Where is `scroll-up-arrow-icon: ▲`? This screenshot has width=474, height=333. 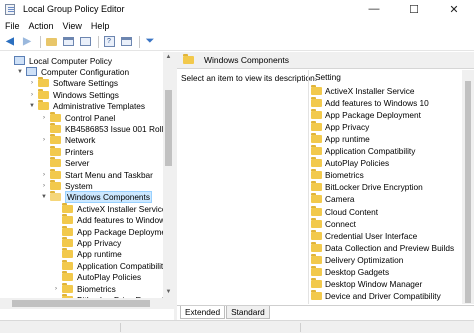 scroll-up-arrow-icon: ▲ is located at coordinates (168, 57).